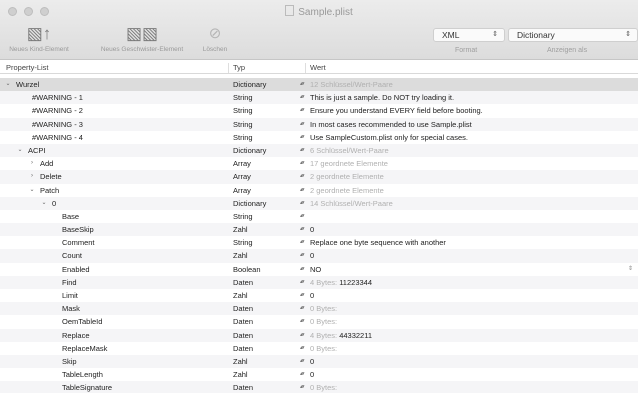 Image resolution: width=638 pixels, height=393 pixels. Describe the element at coordinates (319, 230) in the screenshot. I see `table-row: BaseSkip Zahl ▴▾ 0` at that location.